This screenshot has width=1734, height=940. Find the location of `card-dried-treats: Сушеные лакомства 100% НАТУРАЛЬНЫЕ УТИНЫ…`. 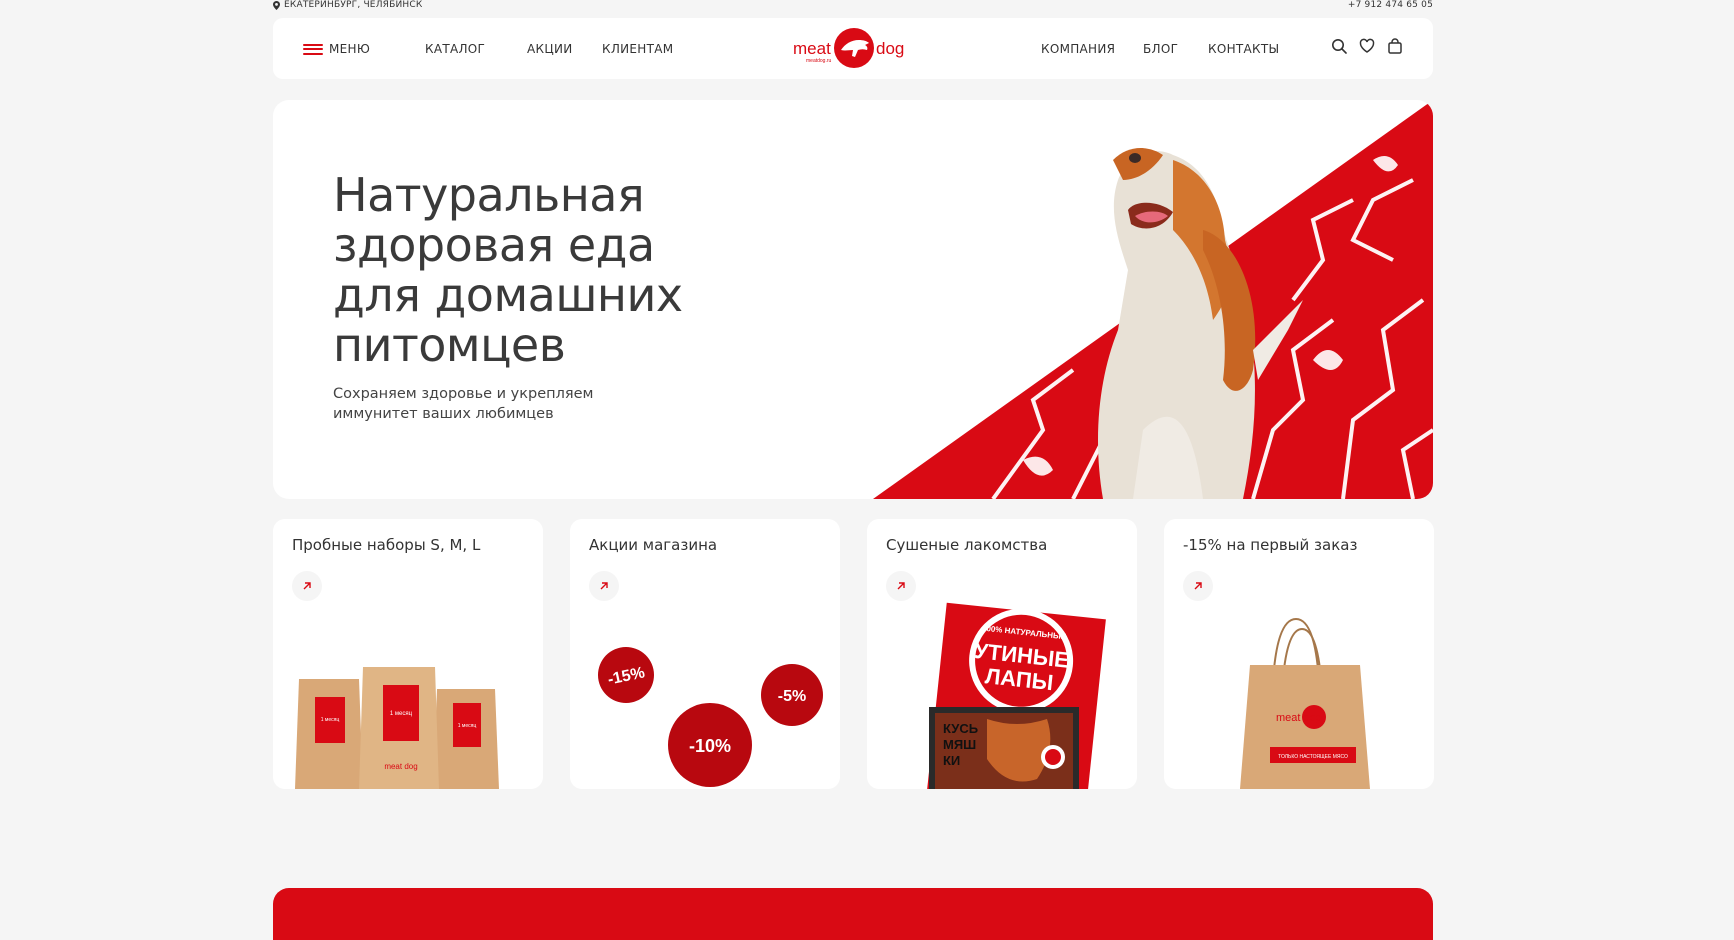

card-dried-treats: Сушеные лакомства 100% НАТУРАЛЬНЫЕ УТИНЫ… is located at coordinates (1002, 654).